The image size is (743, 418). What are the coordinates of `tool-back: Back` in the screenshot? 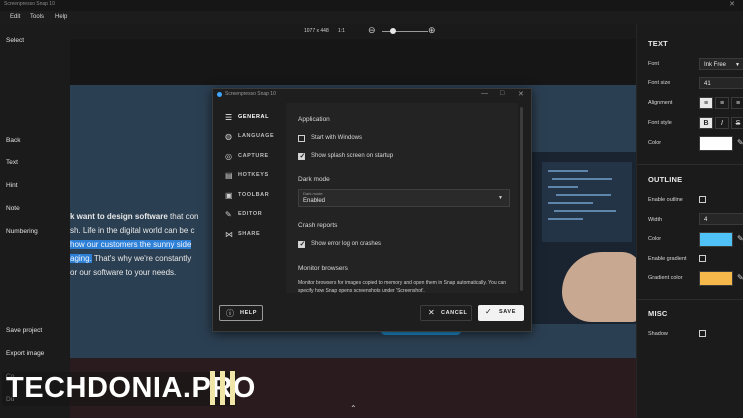 It's located at (13, 140).